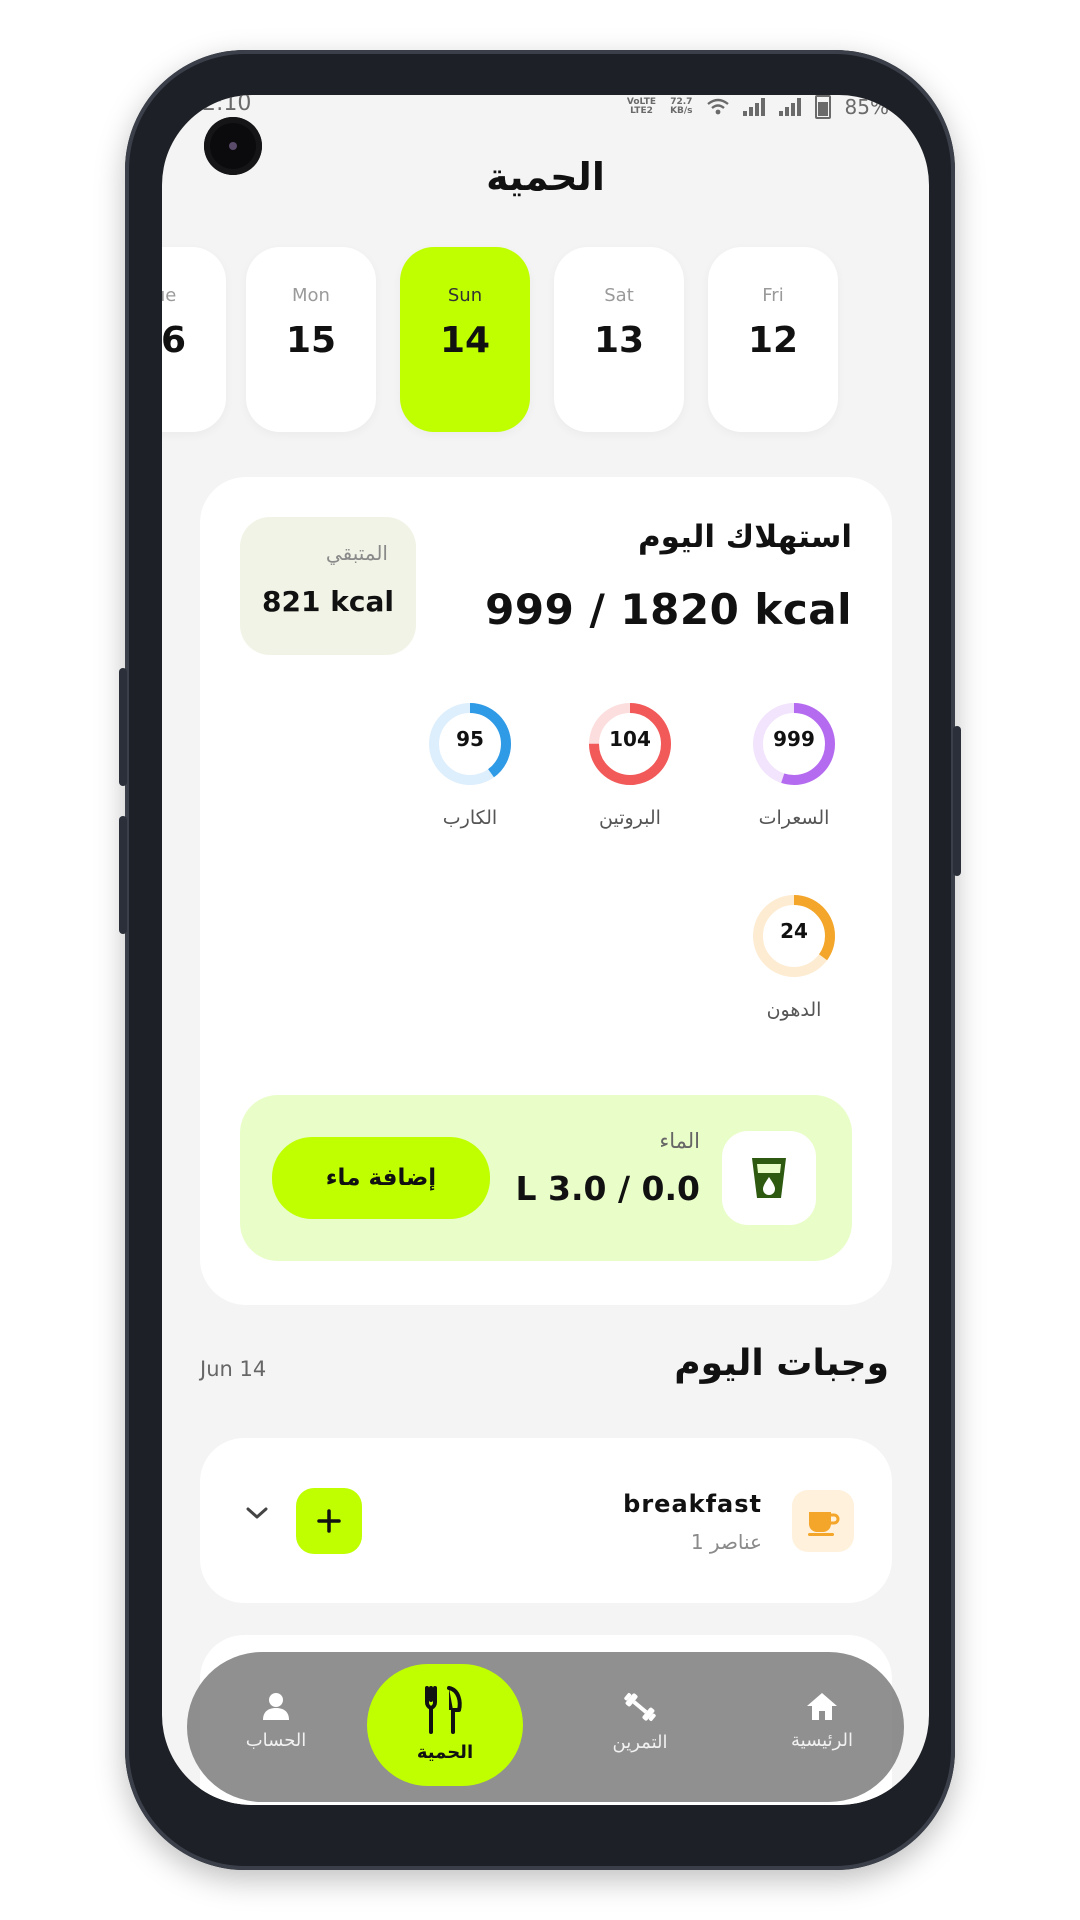 Image resolution: width=1080 pixels, height=1920 pixels. What do you see at coordinates (630, 764) in the screenshot?
I see `macro-ring-protein: 104 البروتين` at bounding box center [630, 764].